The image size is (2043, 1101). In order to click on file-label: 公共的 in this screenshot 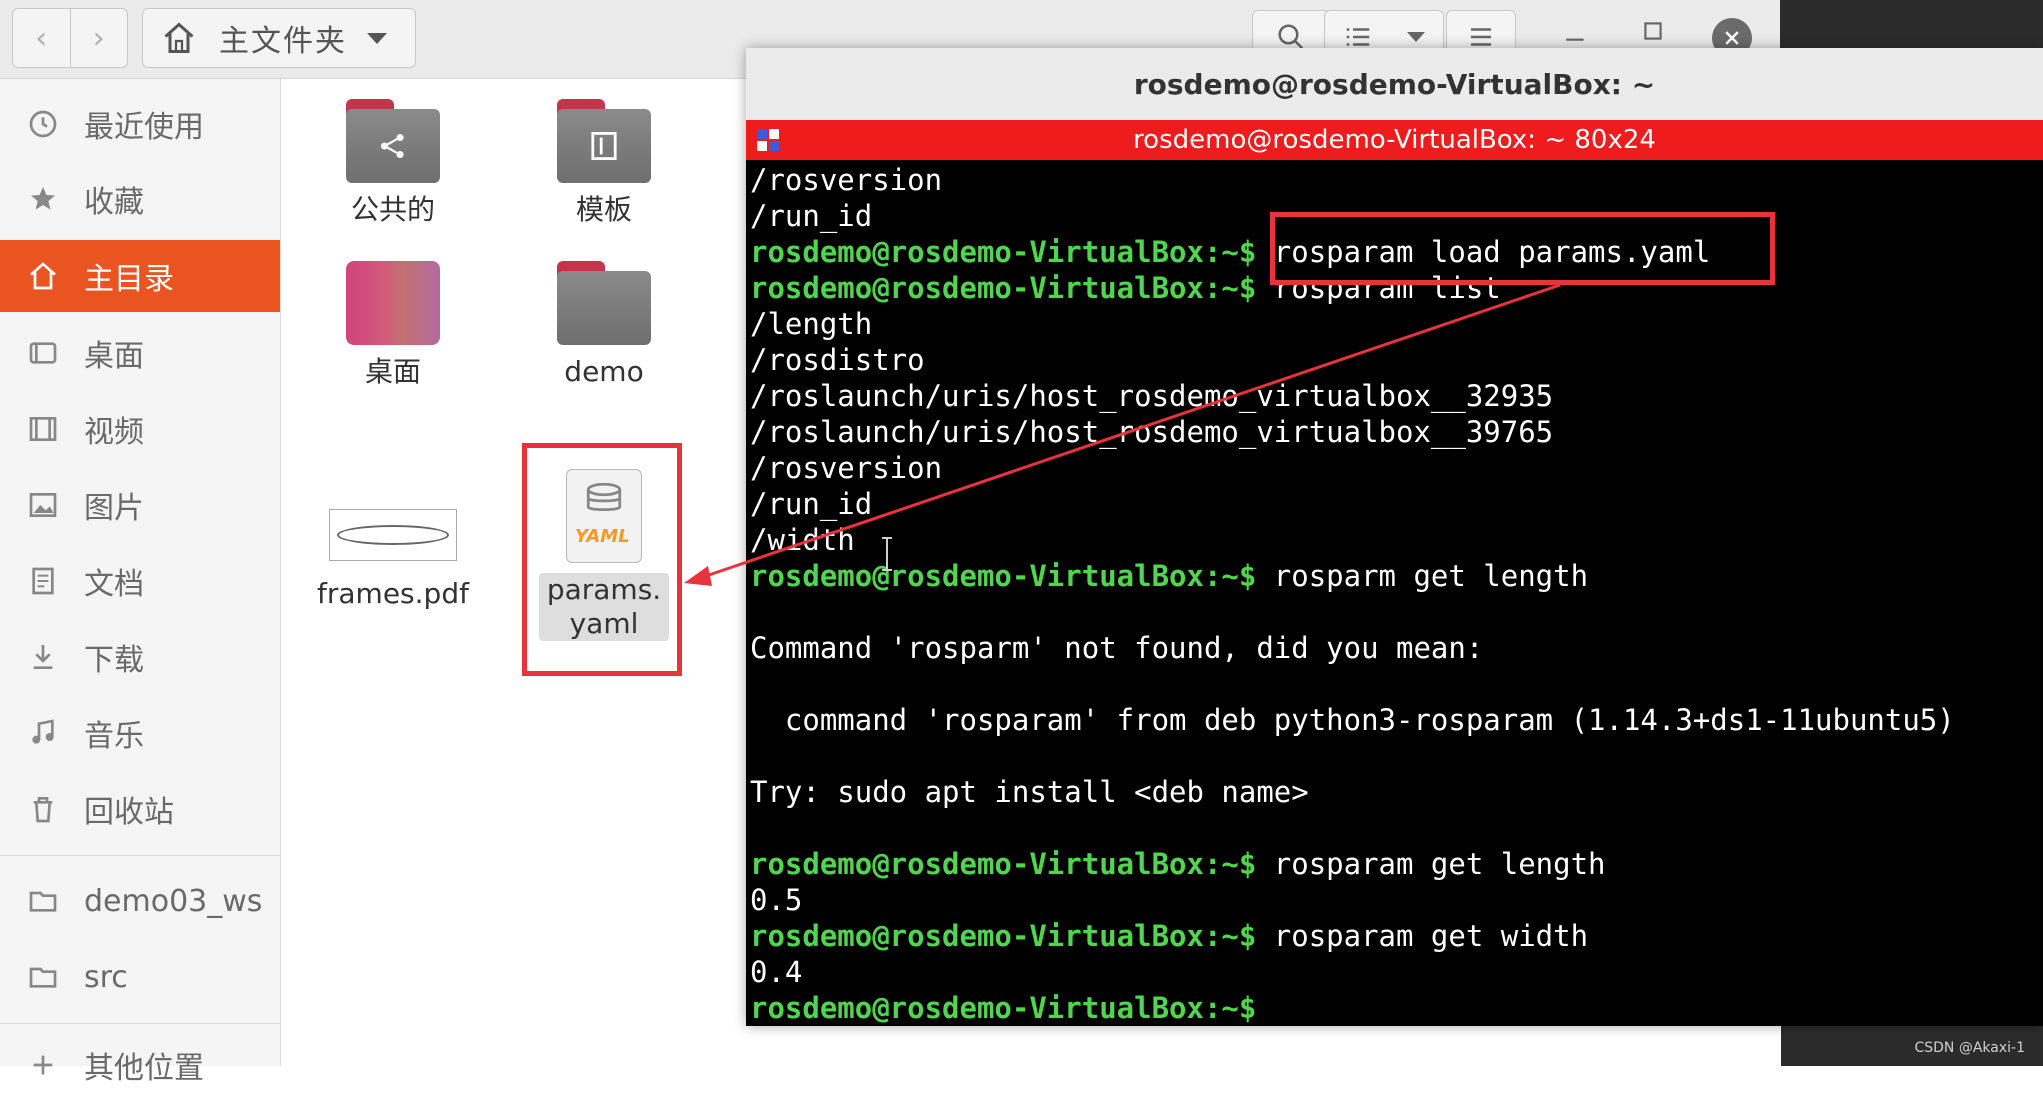, I will do `click(392, 209)`.